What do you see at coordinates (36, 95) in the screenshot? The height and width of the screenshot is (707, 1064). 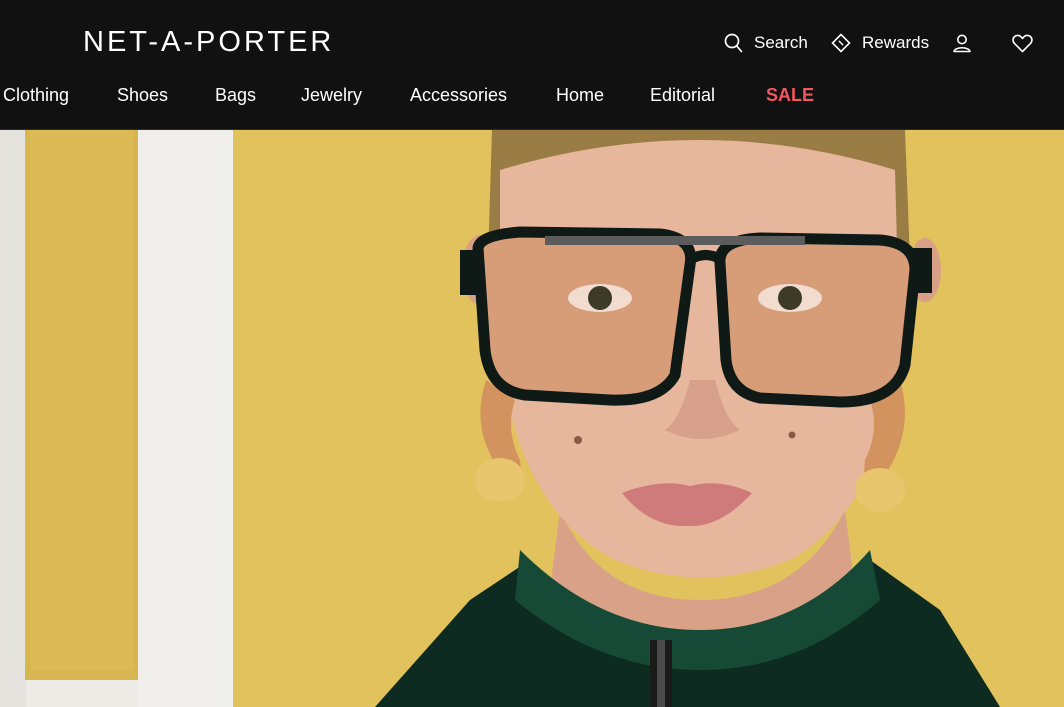 I see `nav-clothing: Clothing` at bounding box center [36, 95].